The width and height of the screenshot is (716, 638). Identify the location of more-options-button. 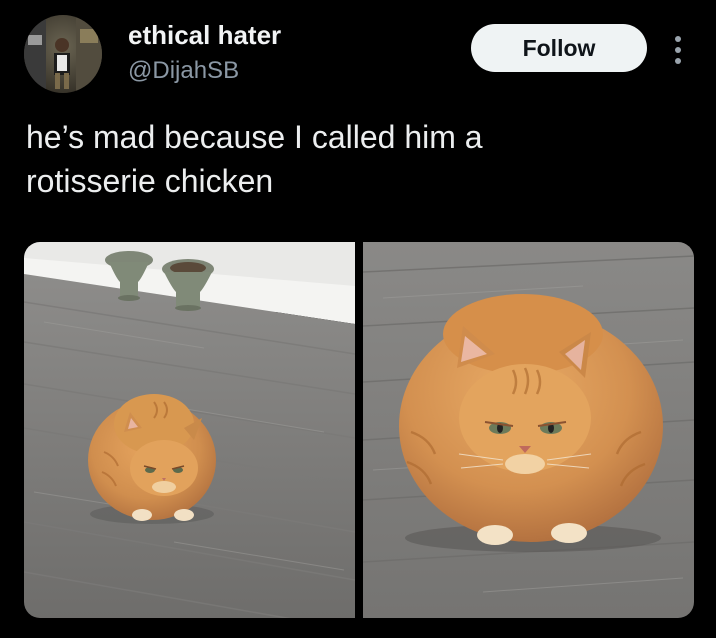
(678, 50).